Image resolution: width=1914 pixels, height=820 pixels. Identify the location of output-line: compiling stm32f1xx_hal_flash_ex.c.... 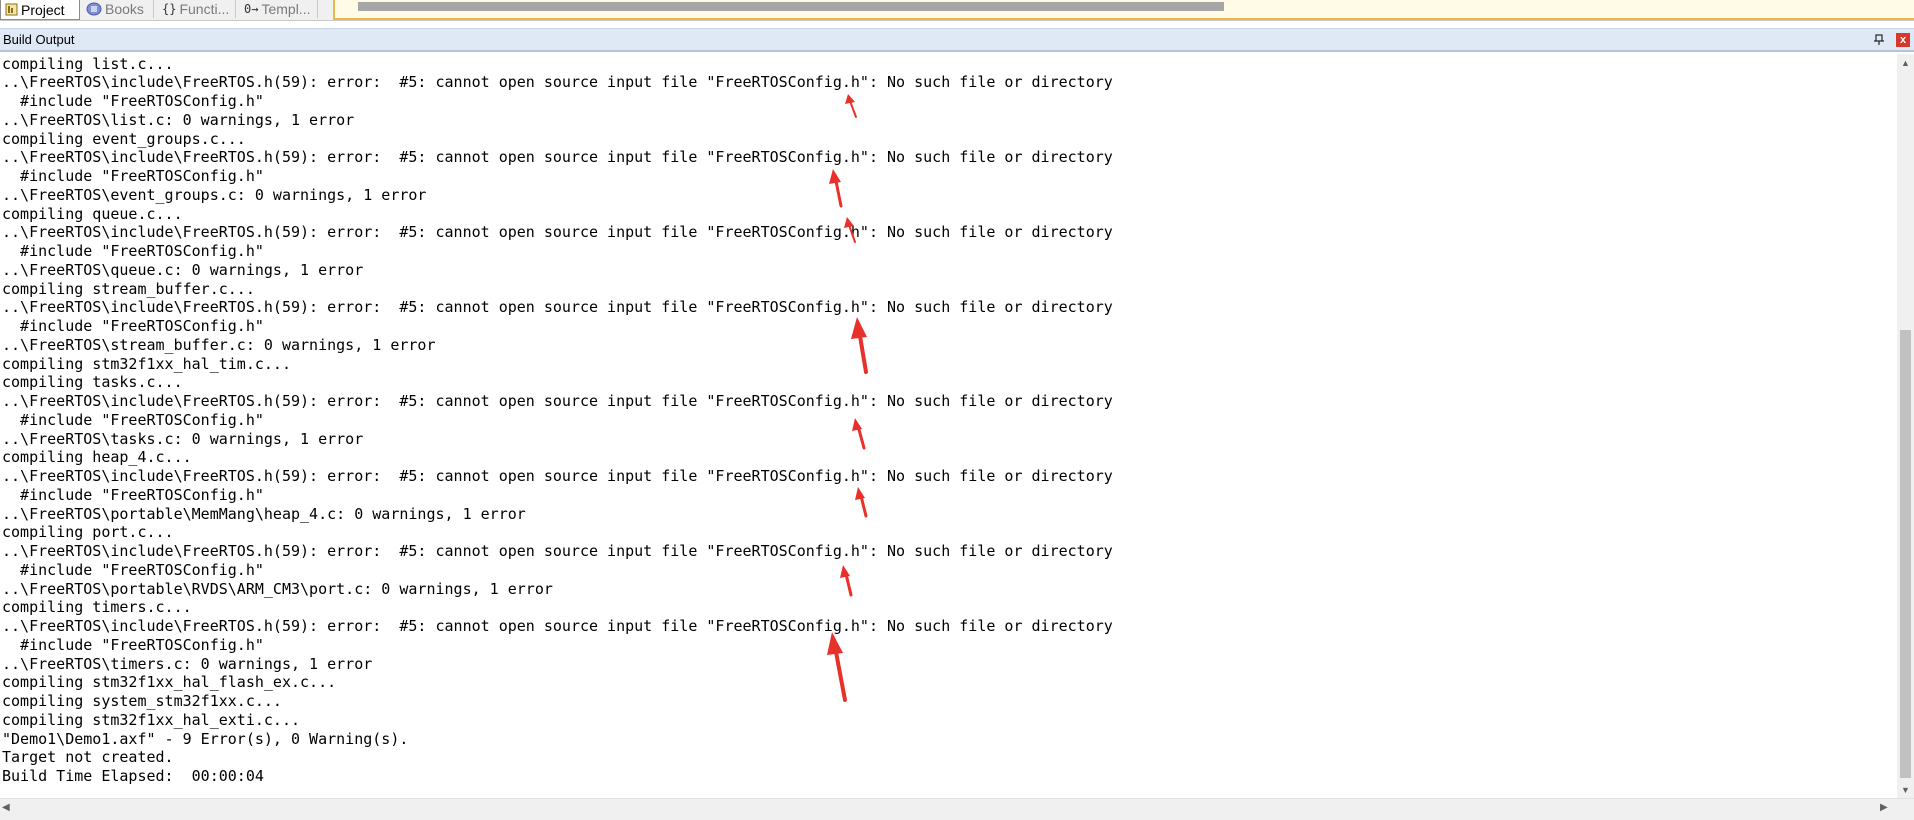
(169, 682).